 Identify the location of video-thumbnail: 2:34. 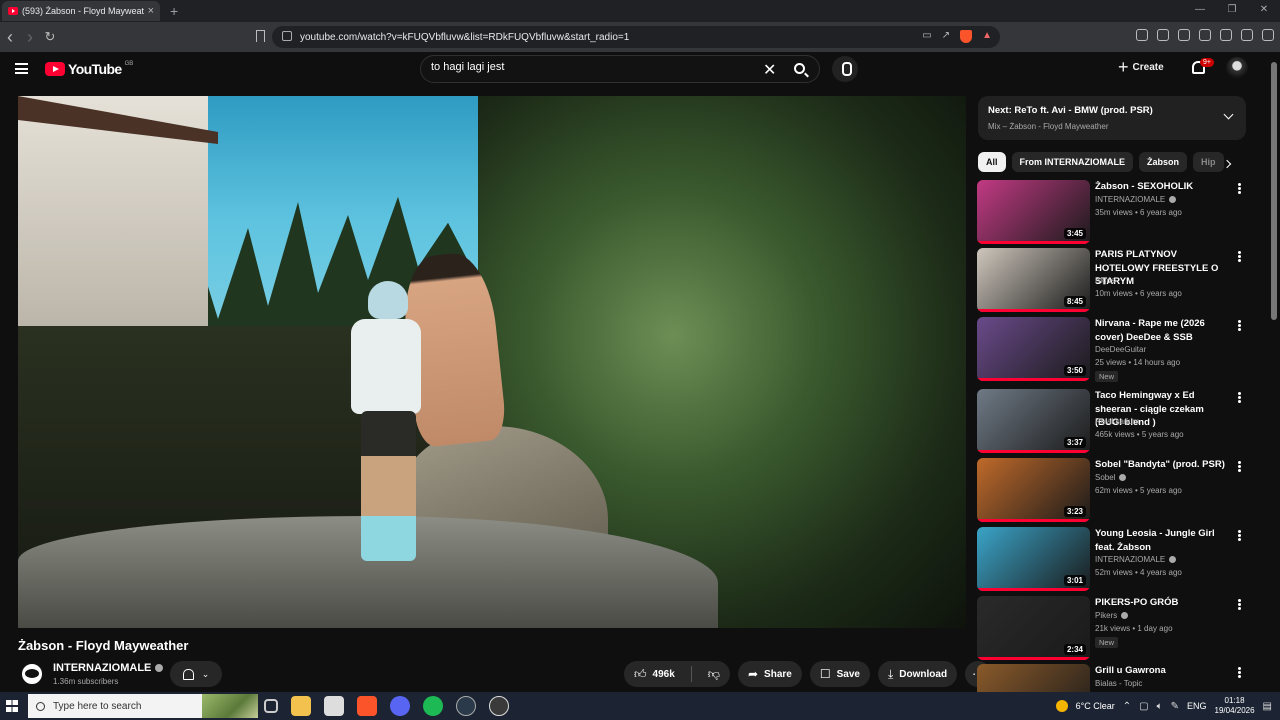
(1033, 628).